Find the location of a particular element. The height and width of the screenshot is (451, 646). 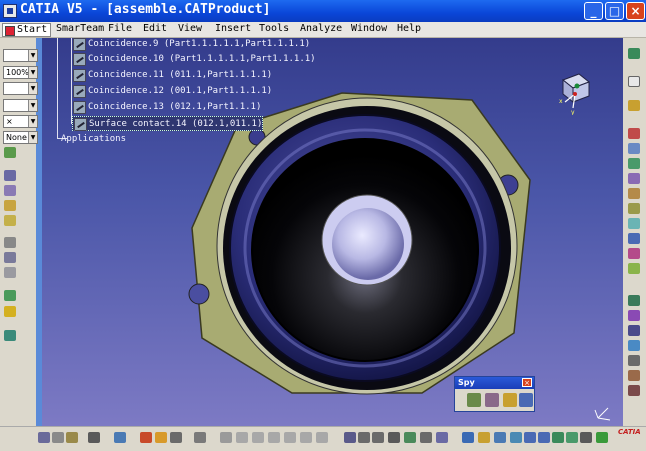

law-icon is located at coordinates (378, 437).